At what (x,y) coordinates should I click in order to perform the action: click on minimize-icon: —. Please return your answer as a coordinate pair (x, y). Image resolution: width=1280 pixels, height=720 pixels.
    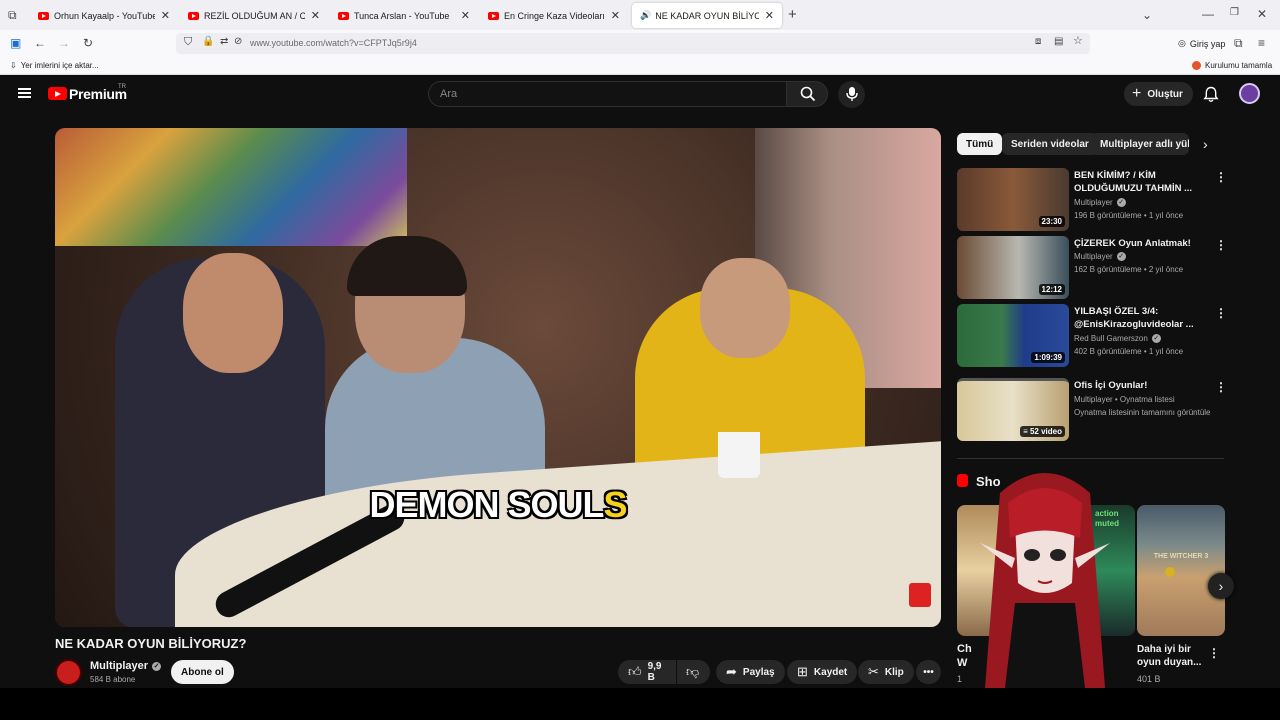
    Looking at the image, I should click on (1208, 14).